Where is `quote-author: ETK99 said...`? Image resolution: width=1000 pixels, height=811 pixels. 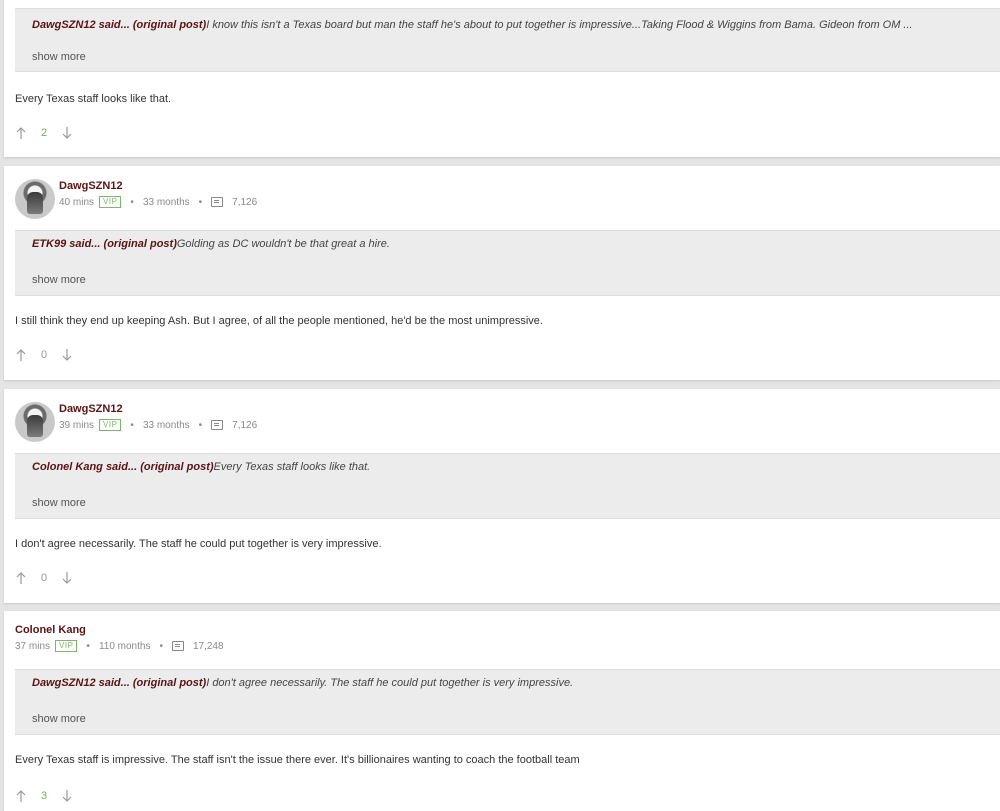 quote-author: ETK99 said... is located at coordinates (66, 244).